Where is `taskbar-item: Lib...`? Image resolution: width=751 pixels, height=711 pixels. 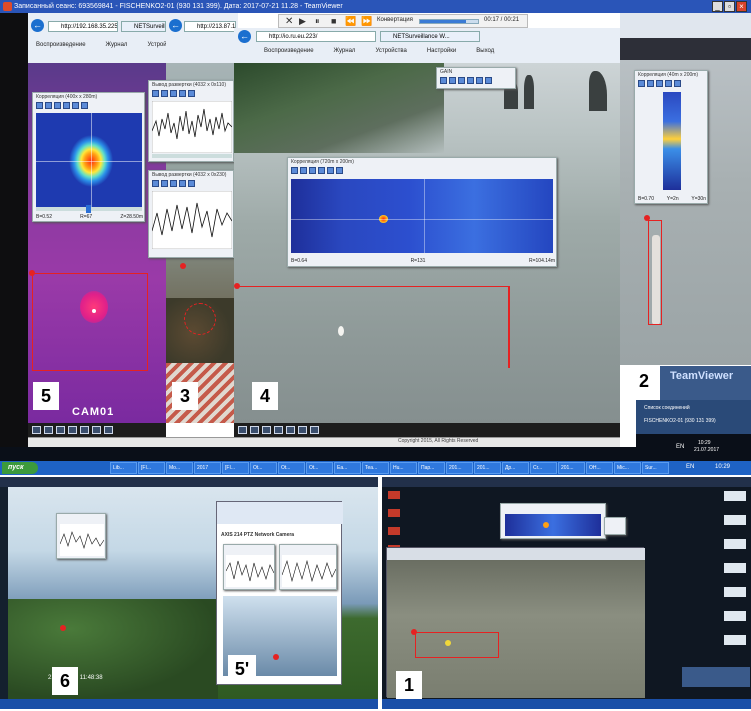
taskbar-item: Lib... is located at coordinates (123, 468).